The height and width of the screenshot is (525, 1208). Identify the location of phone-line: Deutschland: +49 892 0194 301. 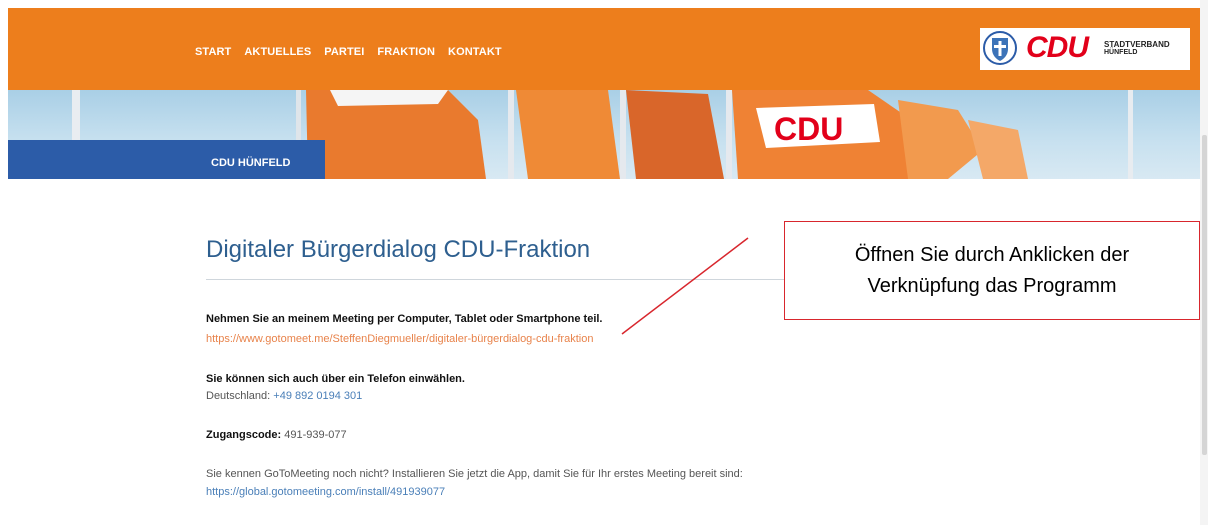
(284, 396).